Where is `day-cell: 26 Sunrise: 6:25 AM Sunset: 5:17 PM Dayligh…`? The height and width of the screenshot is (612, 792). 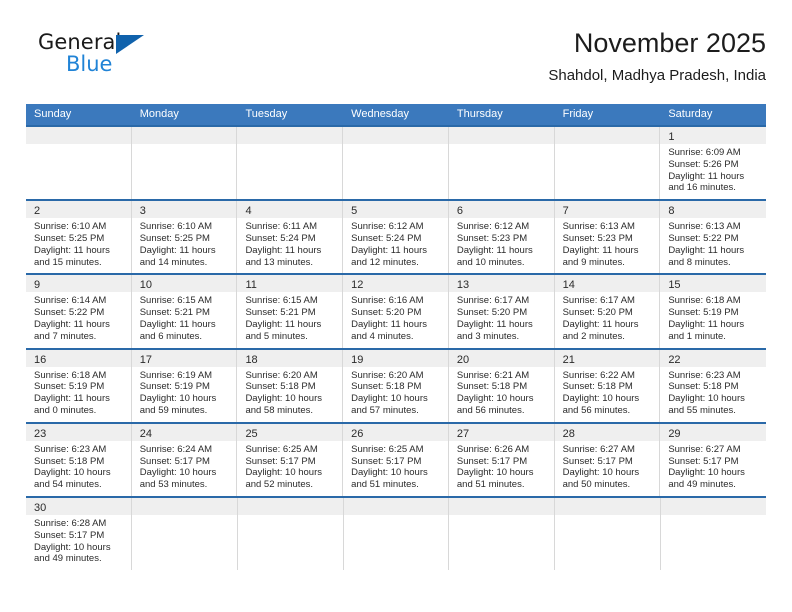 day-cell: 26 Sunrise: 6:25 AM Sunset: 5:17 PM Dayligh… is located at coordinates (396, 459).